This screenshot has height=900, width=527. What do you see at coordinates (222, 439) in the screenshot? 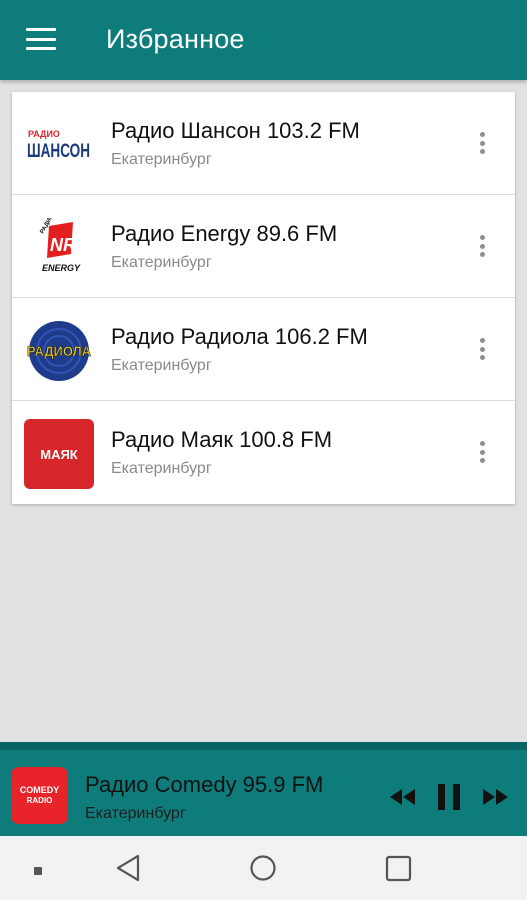
I see `station-name: Радио Маяк 100.8 FM` at bounding box center [222, 439].